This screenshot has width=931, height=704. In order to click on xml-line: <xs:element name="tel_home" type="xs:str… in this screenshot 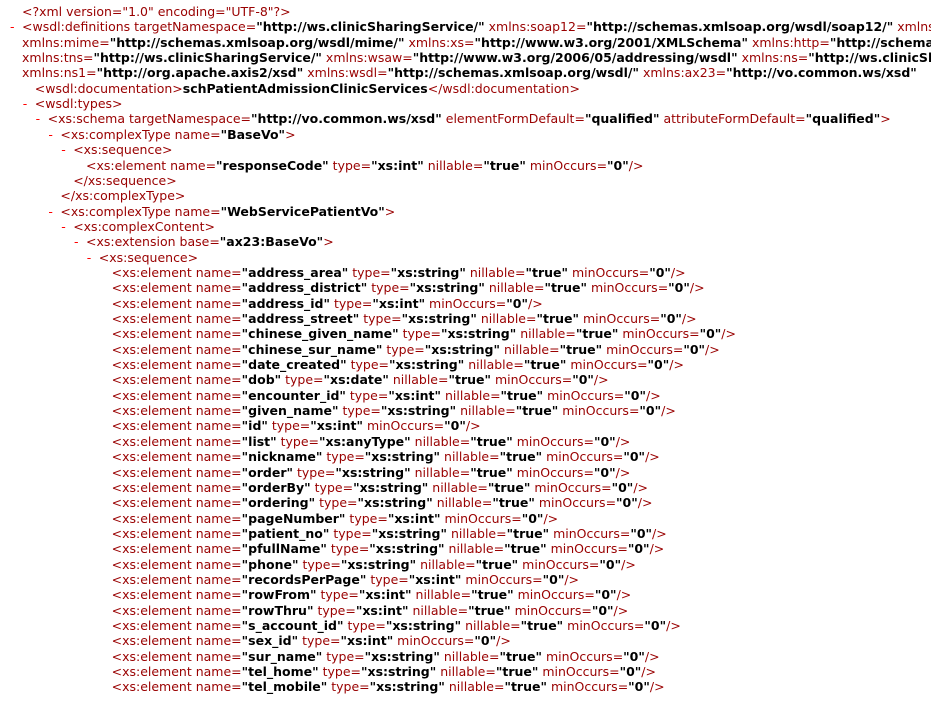, I will do `click(378, 671)`.